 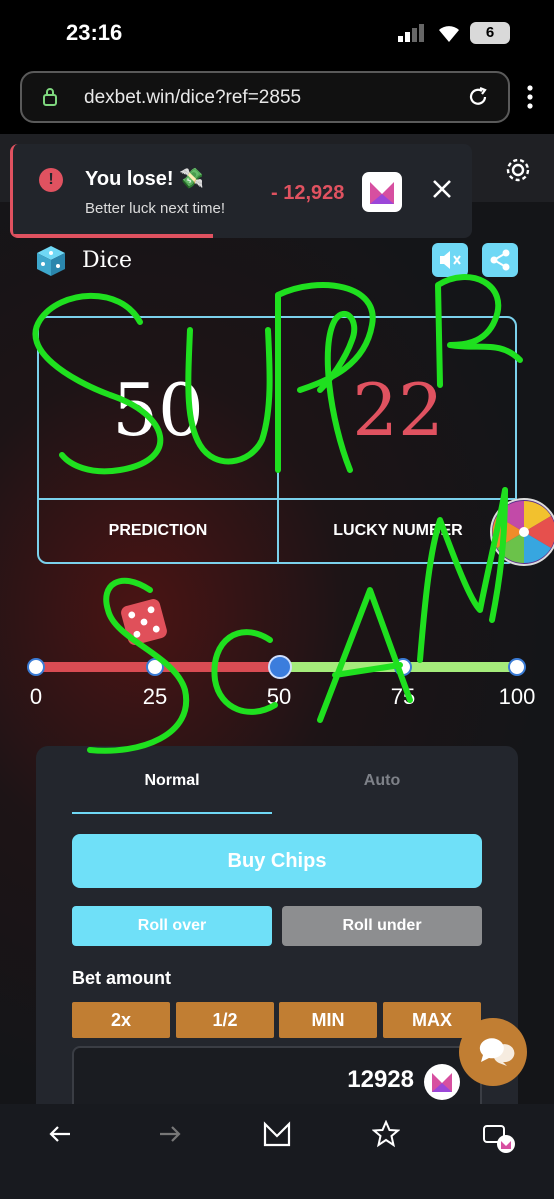 What do you see at coordinates (277, 861) in the screenshot?
I see `buy-chips-button: Buy Chips` at bounding box center [277, 861].